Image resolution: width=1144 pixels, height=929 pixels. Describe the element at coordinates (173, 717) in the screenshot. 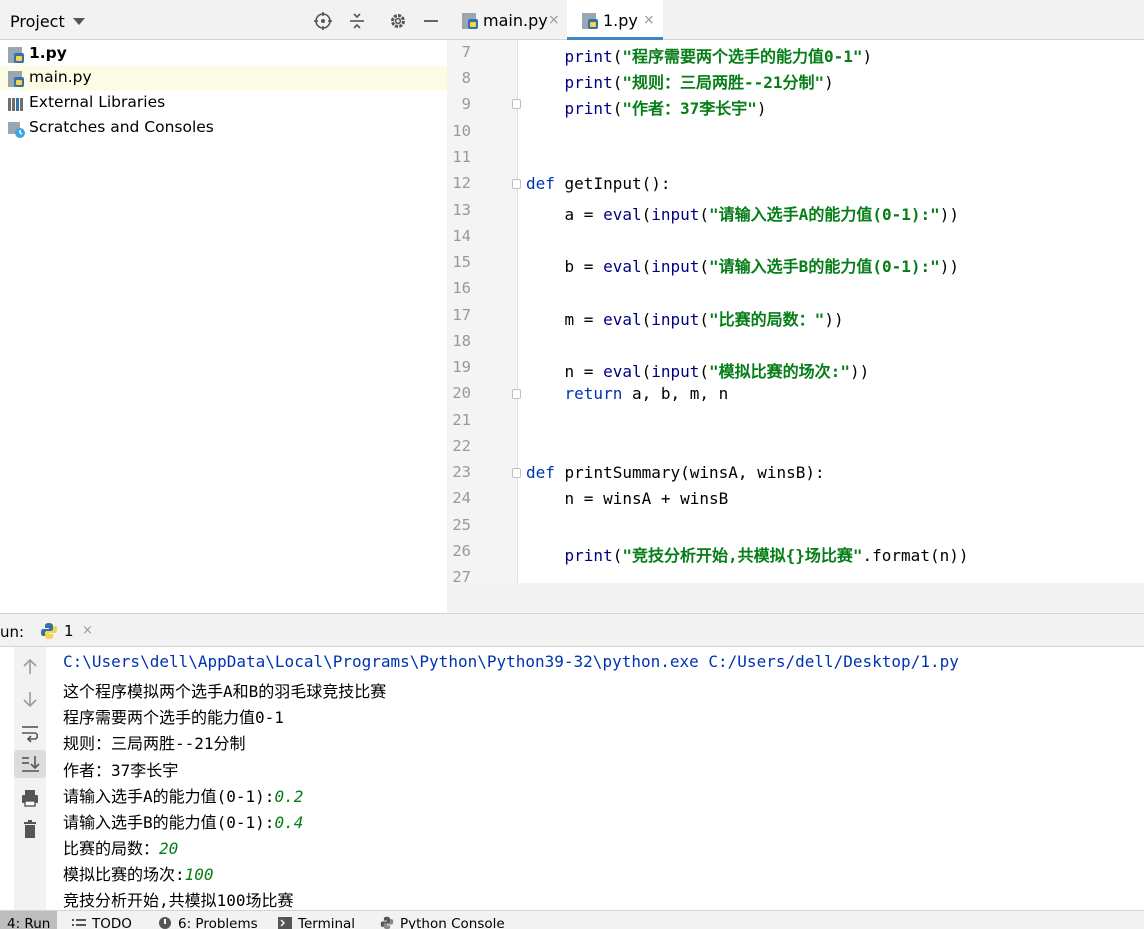

I see `console-output-line: 程序需要两个选手的能力值0-1` at that location.